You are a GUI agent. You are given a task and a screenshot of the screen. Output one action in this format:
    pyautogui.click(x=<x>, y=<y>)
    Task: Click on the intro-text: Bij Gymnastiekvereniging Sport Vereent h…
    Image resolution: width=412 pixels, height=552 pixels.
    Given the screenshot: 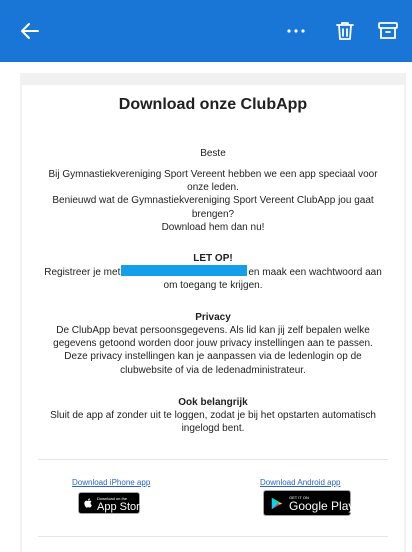 What is the action you would take?
    pyautogui.click(x=213, y=201)
    